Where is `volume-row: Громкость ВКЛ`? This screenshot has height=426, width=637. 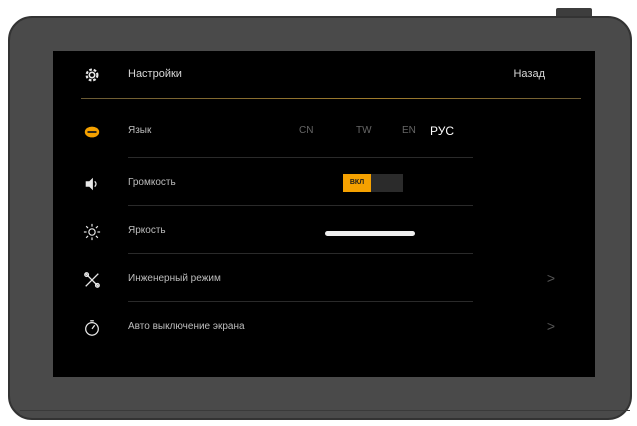 volume-row: Громкость ВКЛ is located at coordinates (324, 184).